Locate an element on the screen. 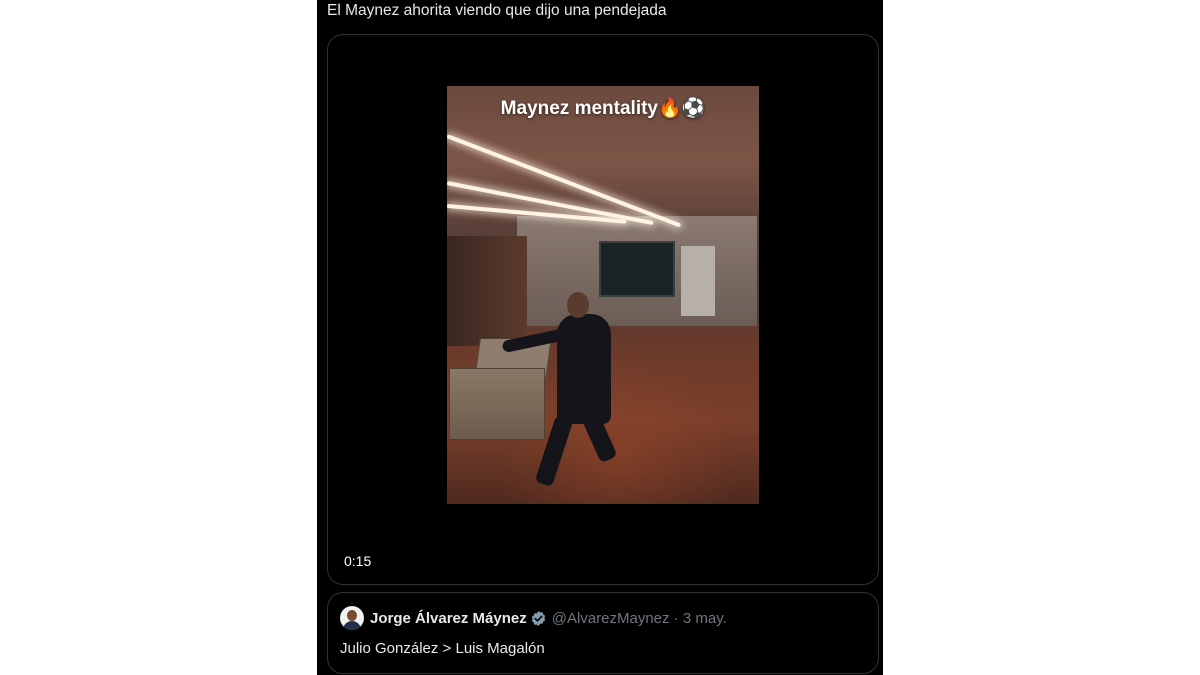 Image resolution: width=1200 pixels, height=675 pixels. video-caption: Maynez mentality🔥⚽ is located at coordinates (603, 108).